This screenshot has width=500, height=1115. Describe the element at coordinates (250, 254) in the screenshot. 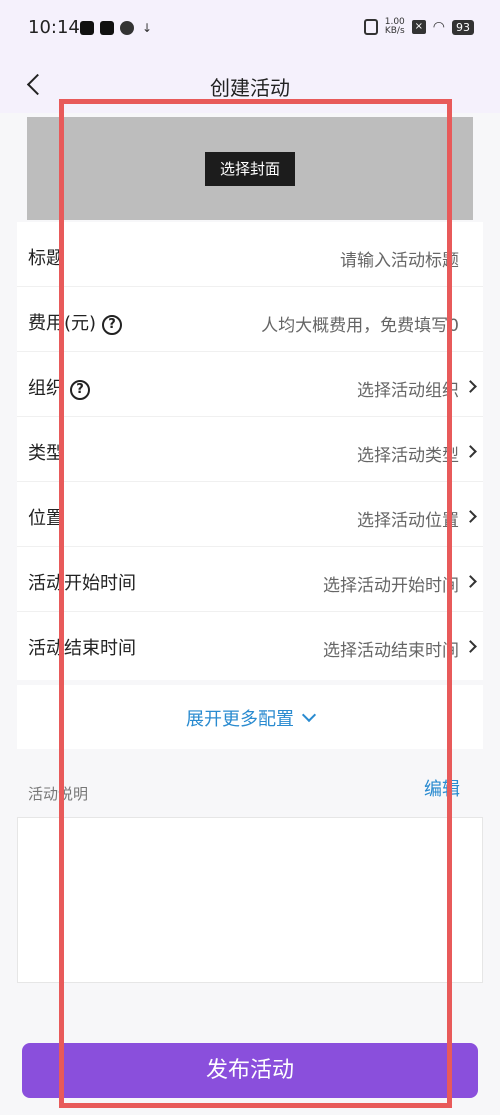

I see `form-row-title: 标题 请输入活动标题` at that location.